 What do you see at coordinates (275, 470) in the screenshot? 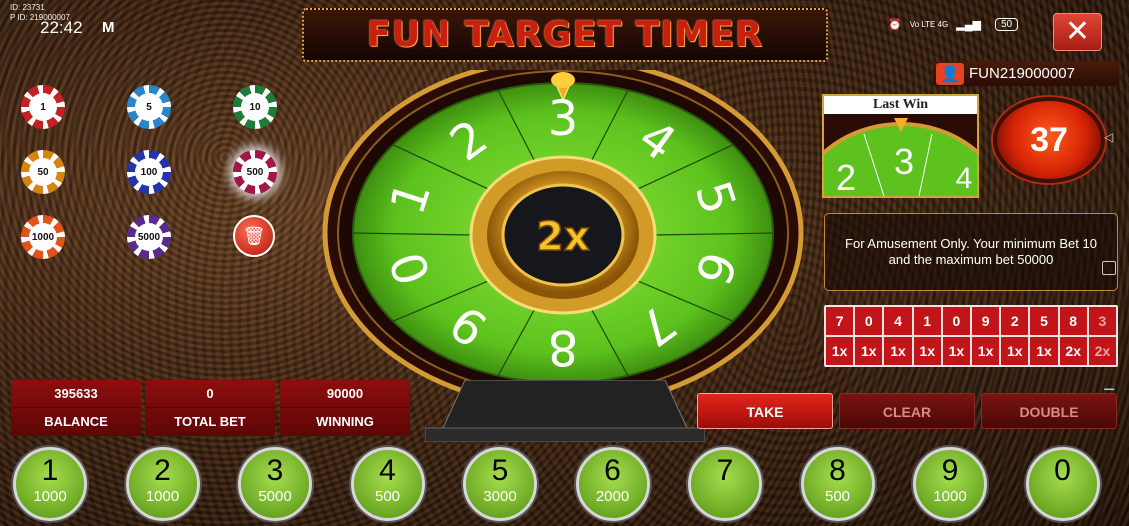
I see `bet-number-label: 3` at bounding box center [275, 470].